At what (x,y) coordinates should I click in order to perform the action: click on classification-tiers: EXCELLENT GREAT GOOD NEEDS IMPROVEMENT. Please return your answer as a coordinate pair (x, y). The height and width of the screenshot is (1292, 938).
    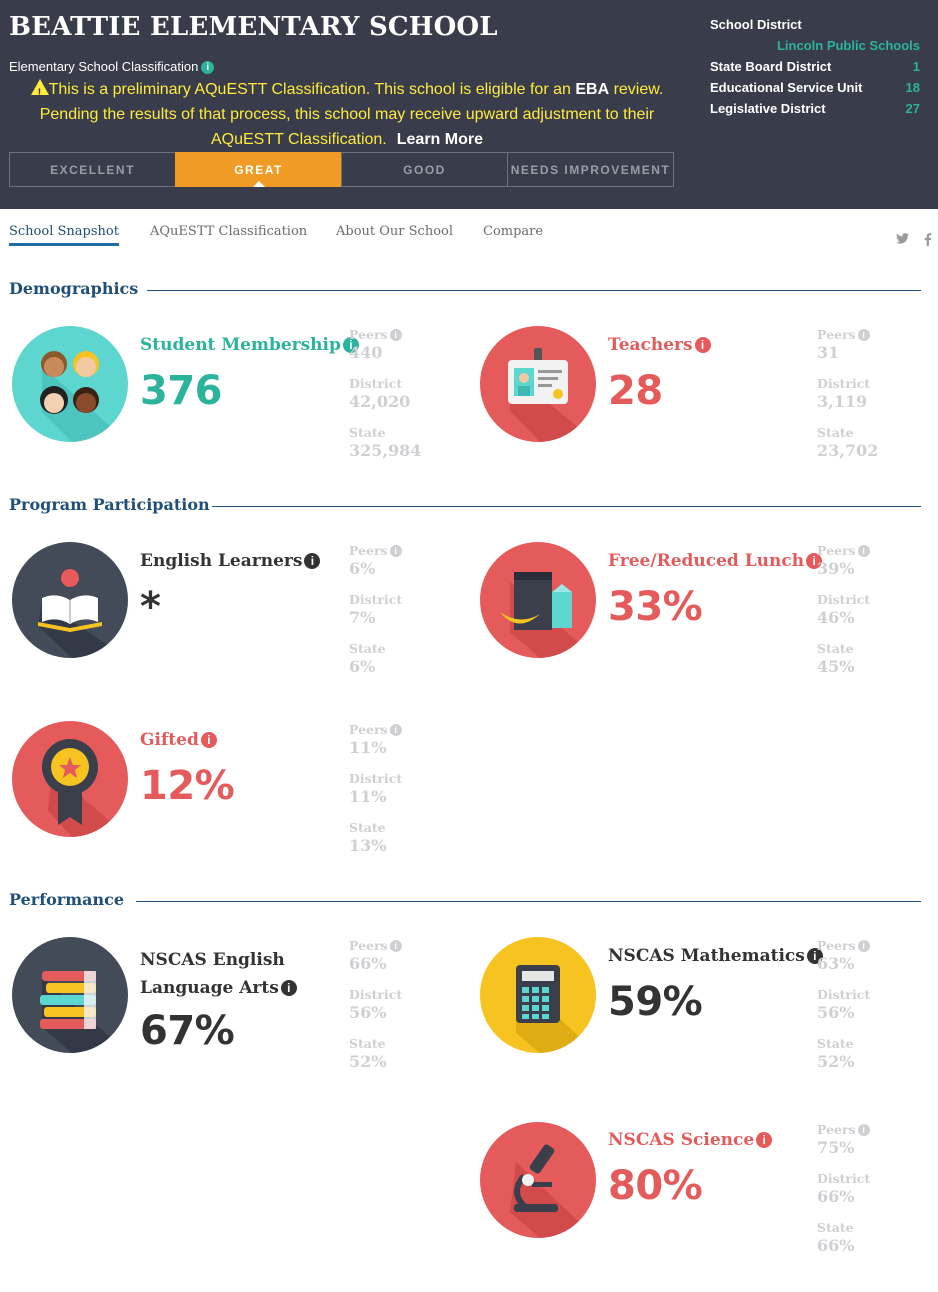
    Looking at the image, I should click on (341, 169).